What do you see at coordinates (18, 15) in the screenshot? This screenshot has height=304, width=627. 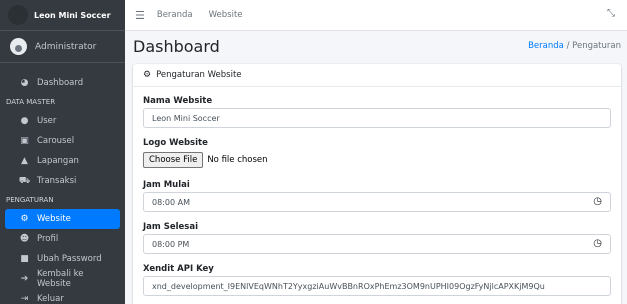 I see `brand-logo` at bounding box center [18, 15].